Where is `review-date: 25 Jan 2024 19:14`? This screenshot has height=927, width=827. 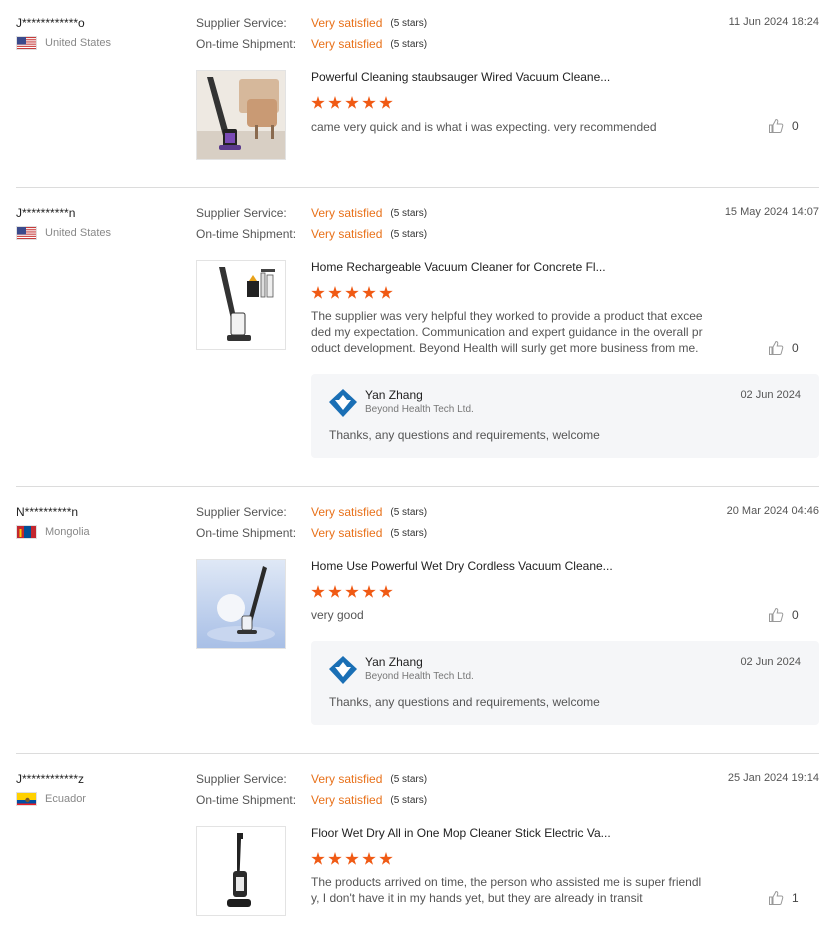 review-date: 25 Jan 2024 19:14 is located at coordinates (773, 778).